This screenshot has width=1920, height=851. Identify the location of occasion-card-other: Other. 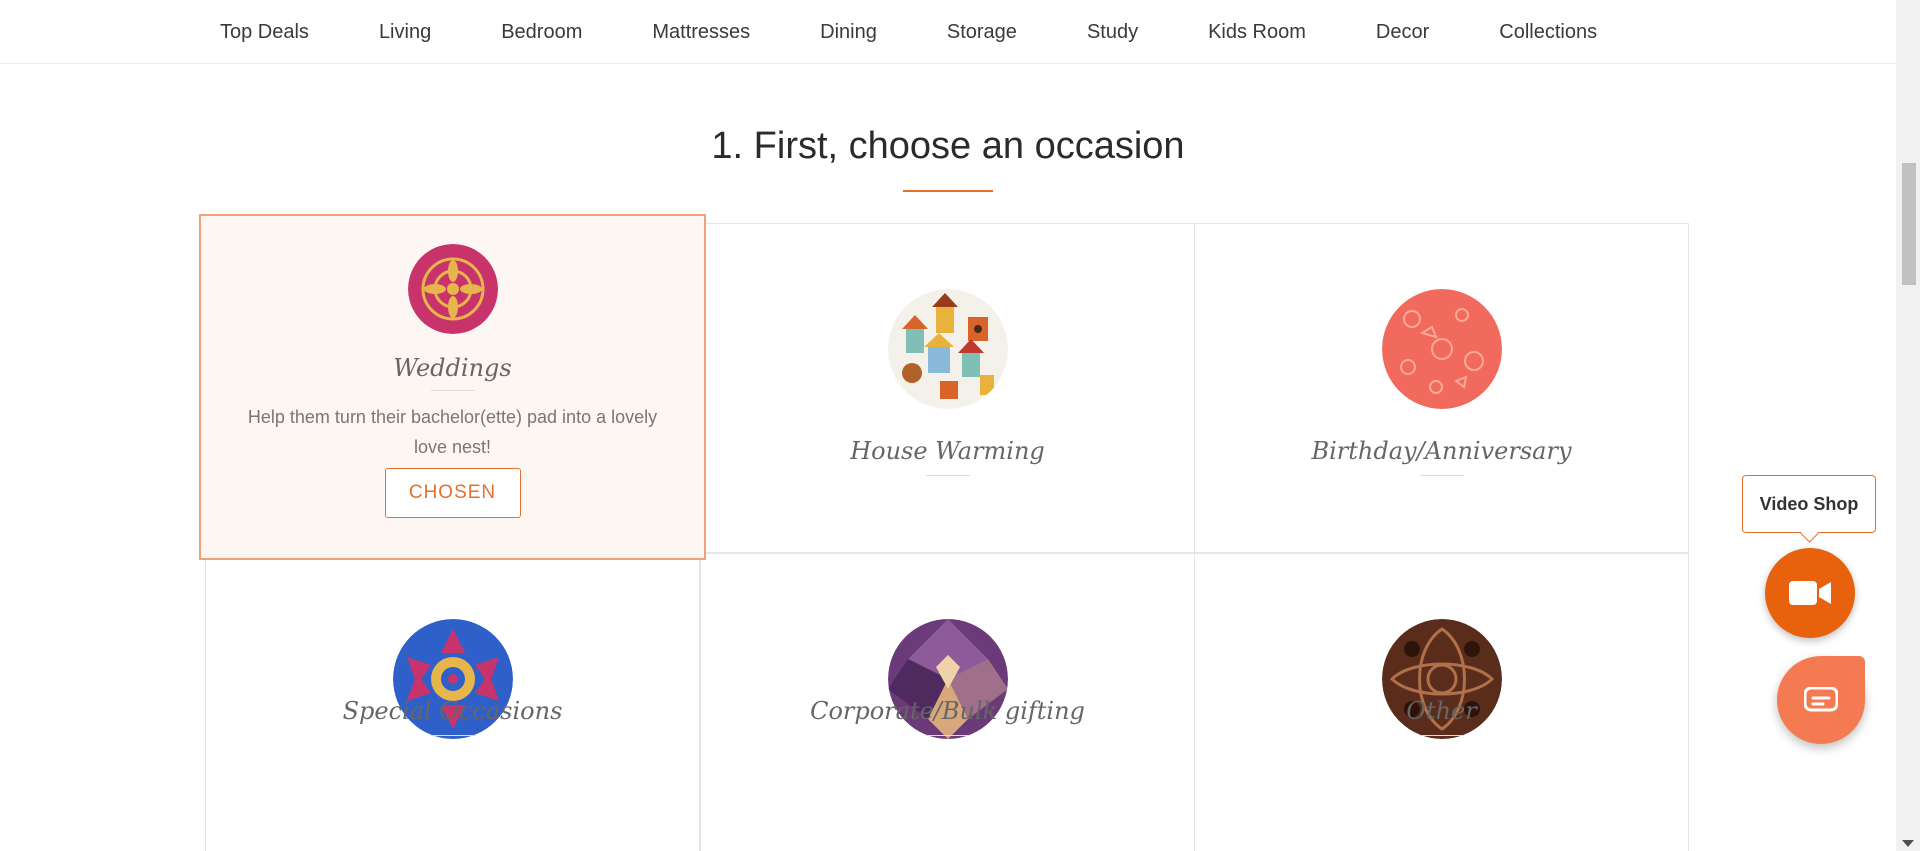
(1441, 702).